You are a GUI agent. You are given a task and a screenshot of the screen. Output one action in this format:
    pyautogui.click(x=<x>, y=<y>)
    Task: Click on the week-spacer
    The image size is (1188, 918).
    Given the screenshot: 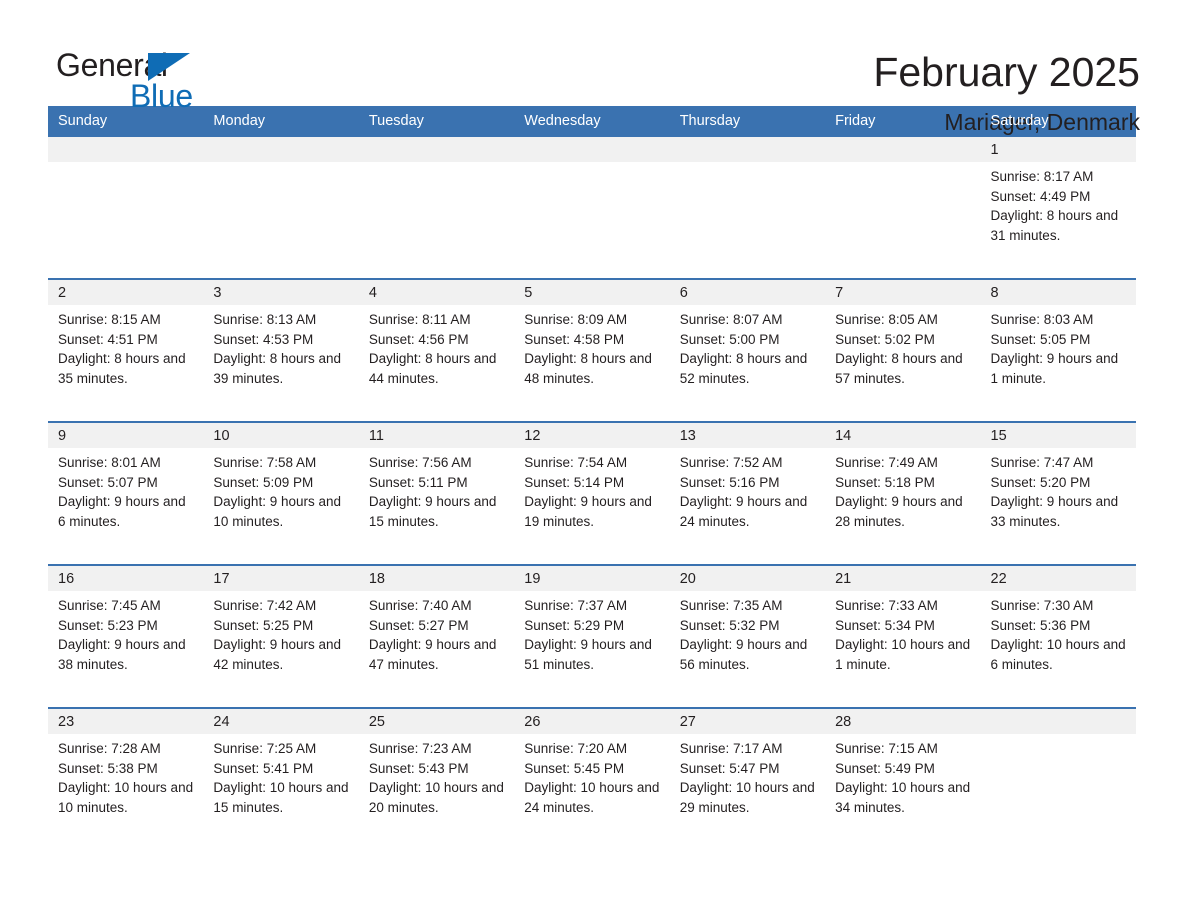 What is the action you would take?
    pyautogui.click(x=592, y=703)
    